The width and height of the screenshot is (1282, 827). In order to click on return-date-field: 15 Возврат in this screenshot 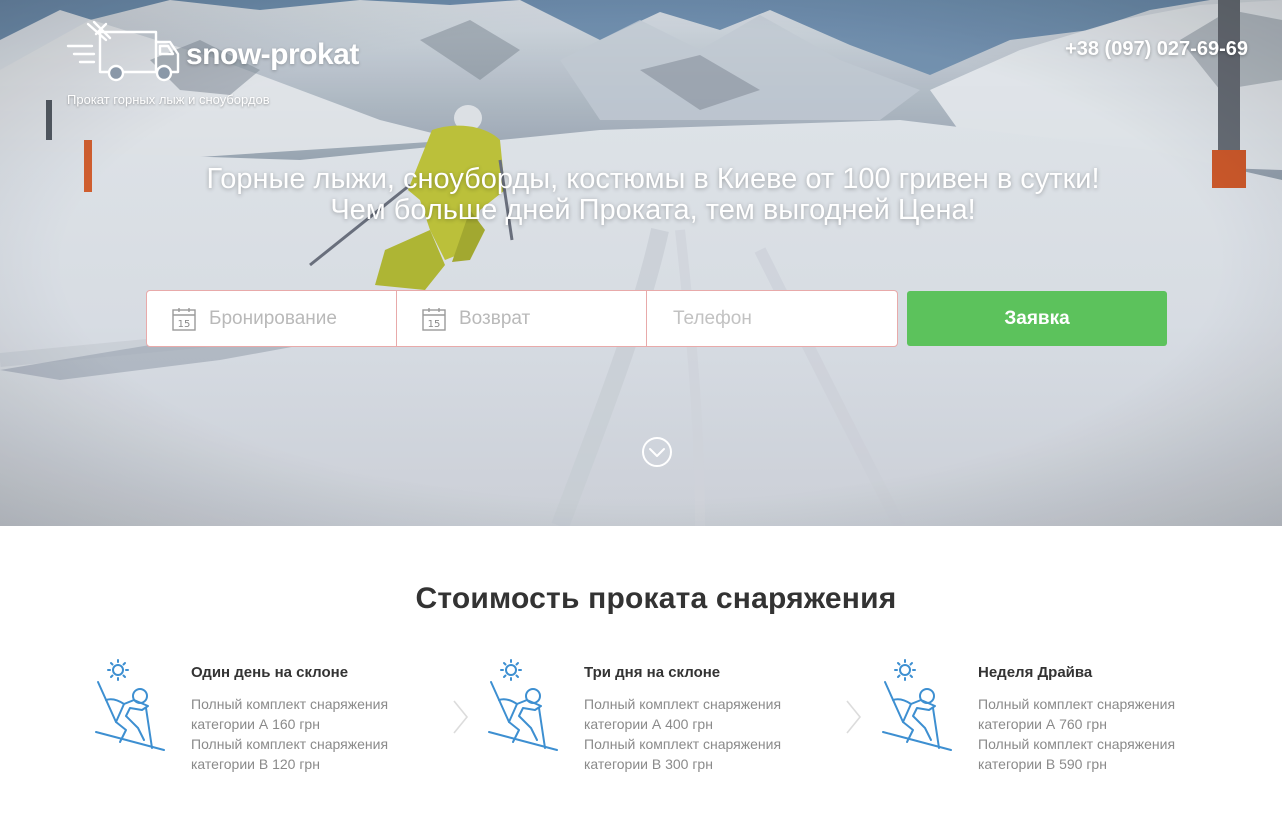, I will do `click(521, 318)`.